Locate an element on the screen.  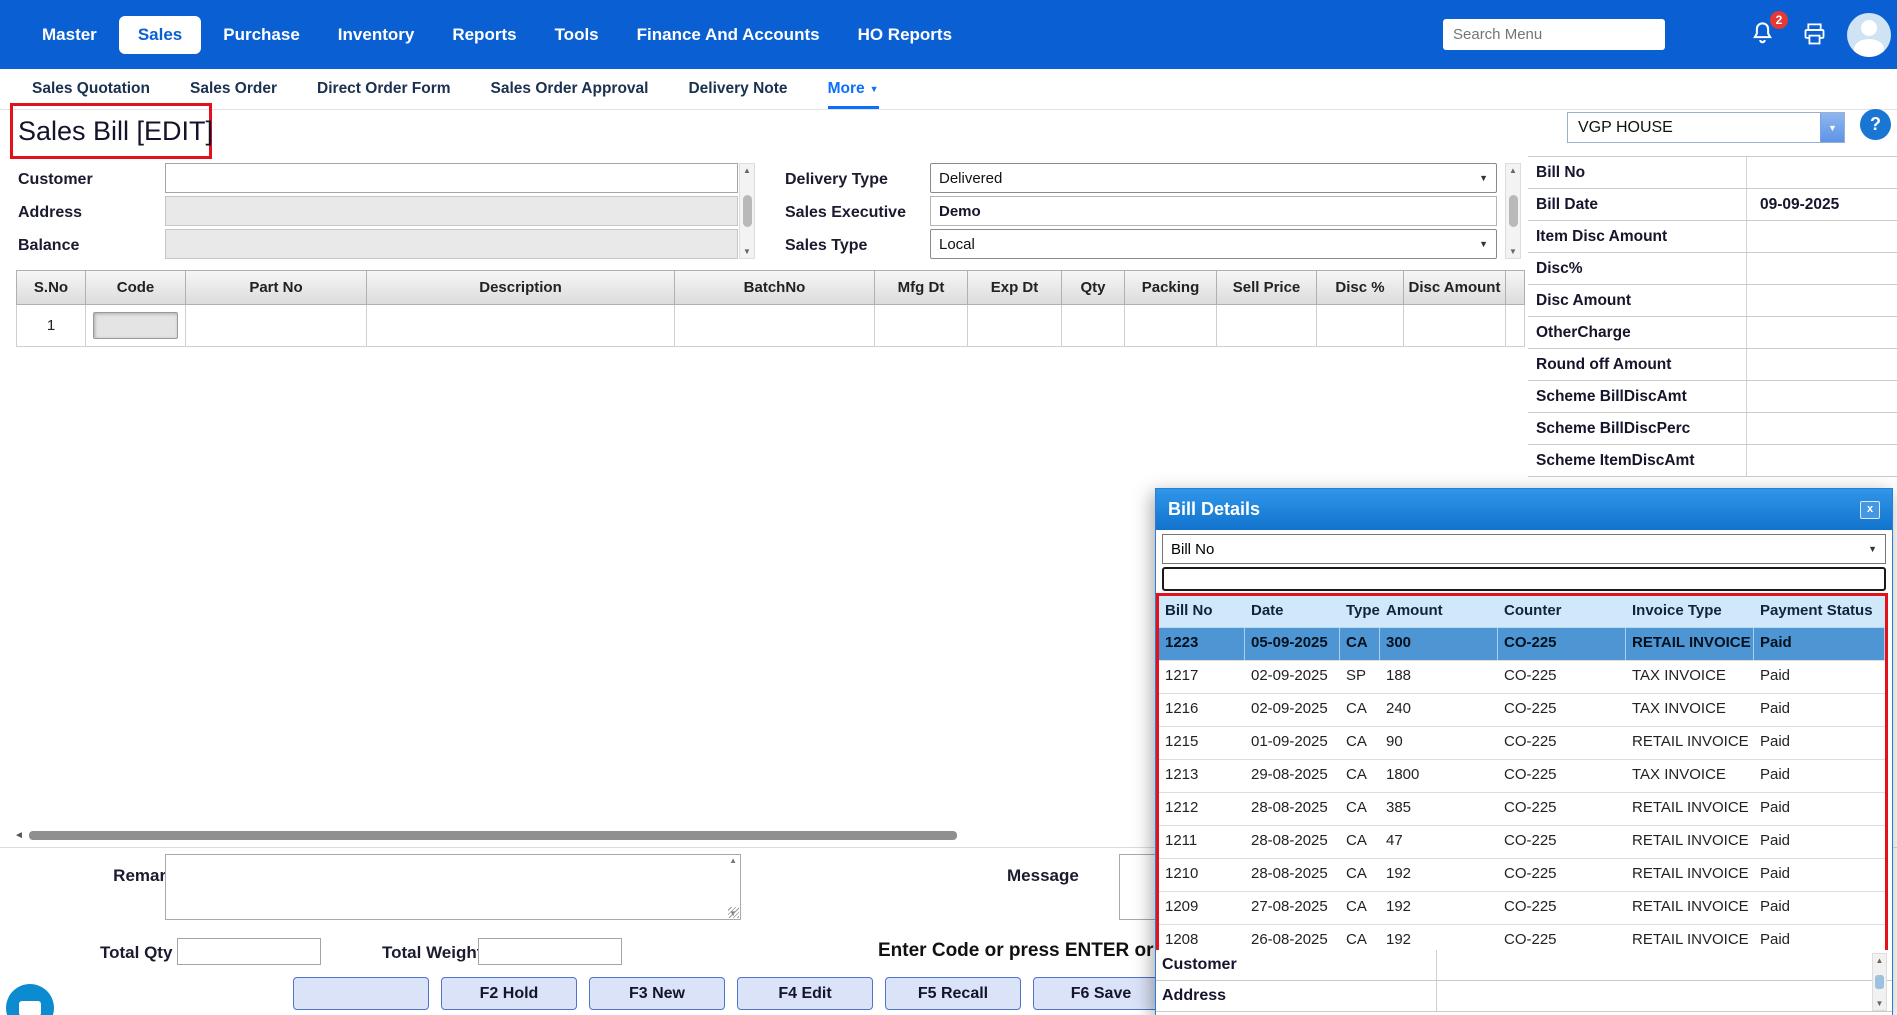
code-cell-input is located at coordinates (135, 325).